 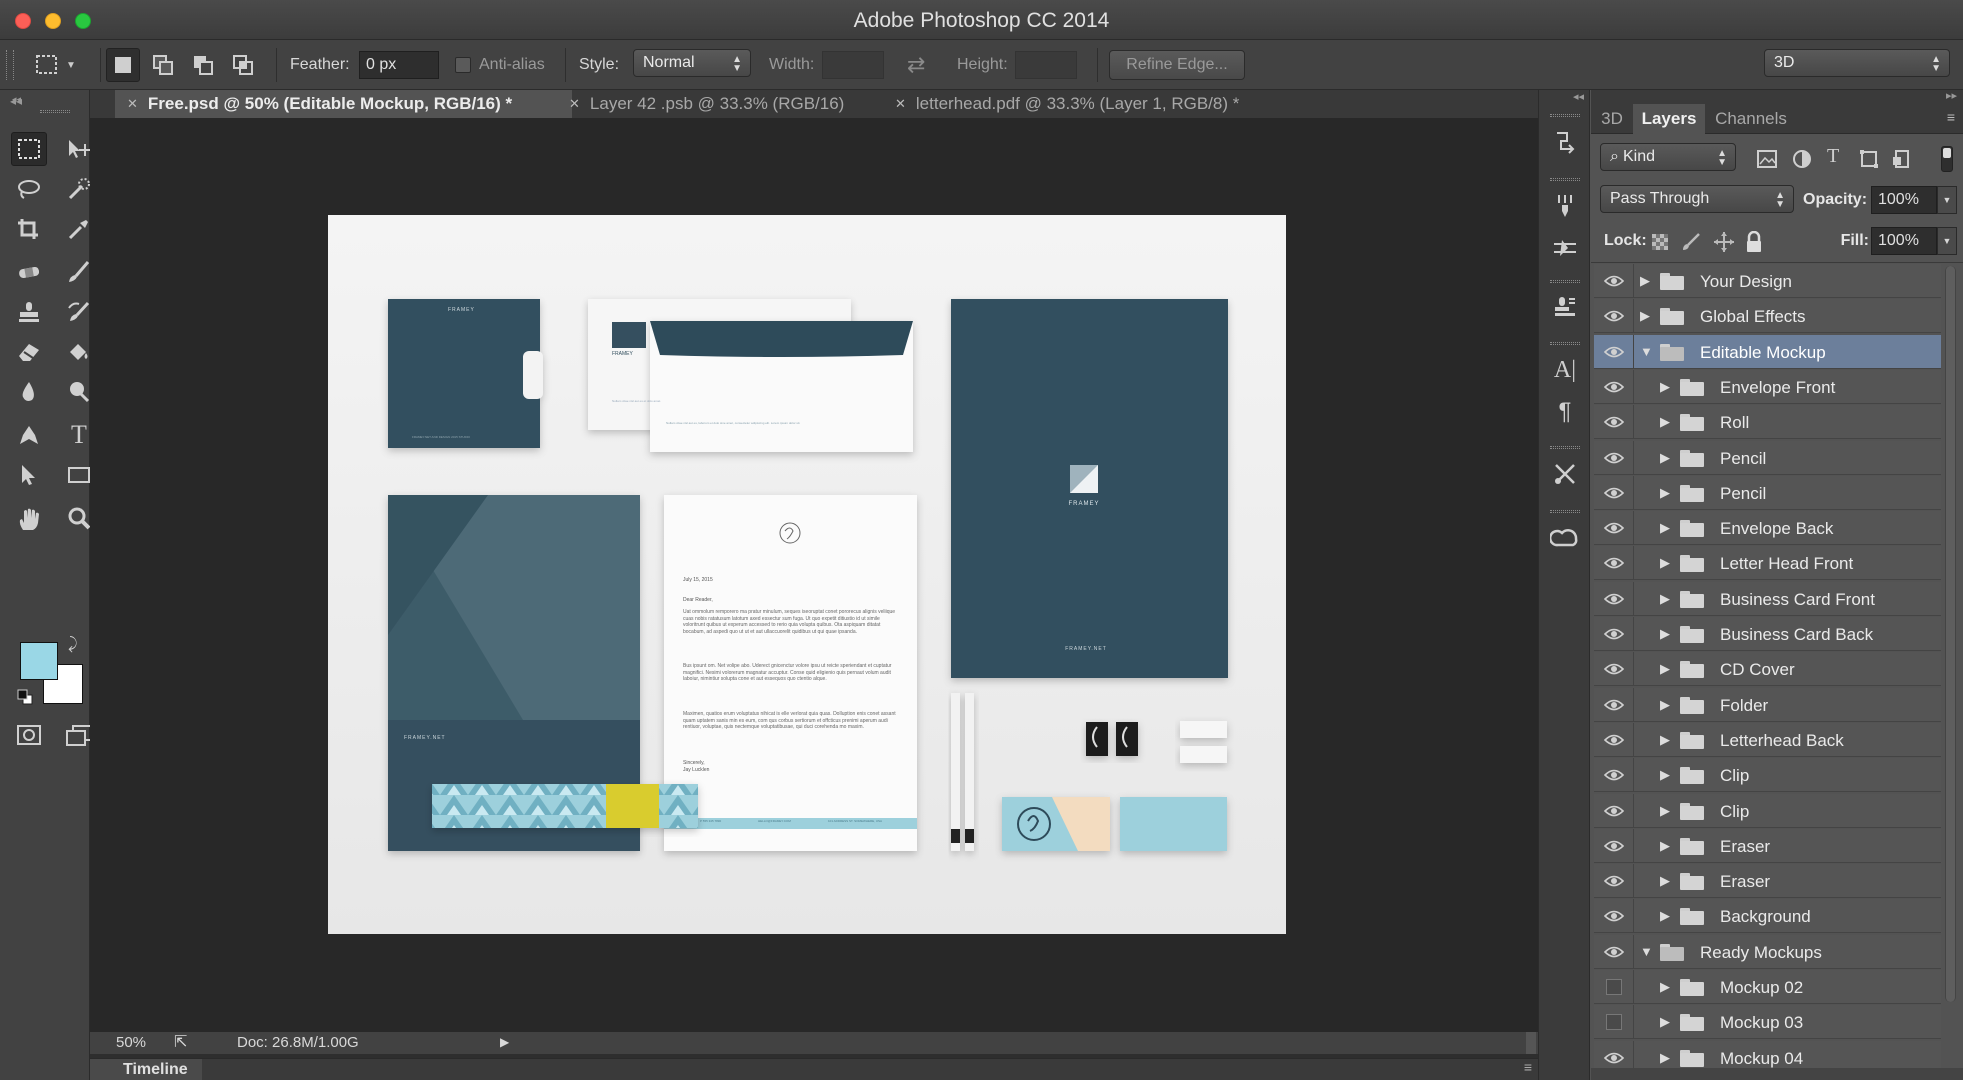 What do you see at coordinates (712, 104) in the screenshot?
I see `tab-layer-42: ✕ Layer 42 .psb @ 33.3% (RGB/16)` at bounding box center [712, 104].